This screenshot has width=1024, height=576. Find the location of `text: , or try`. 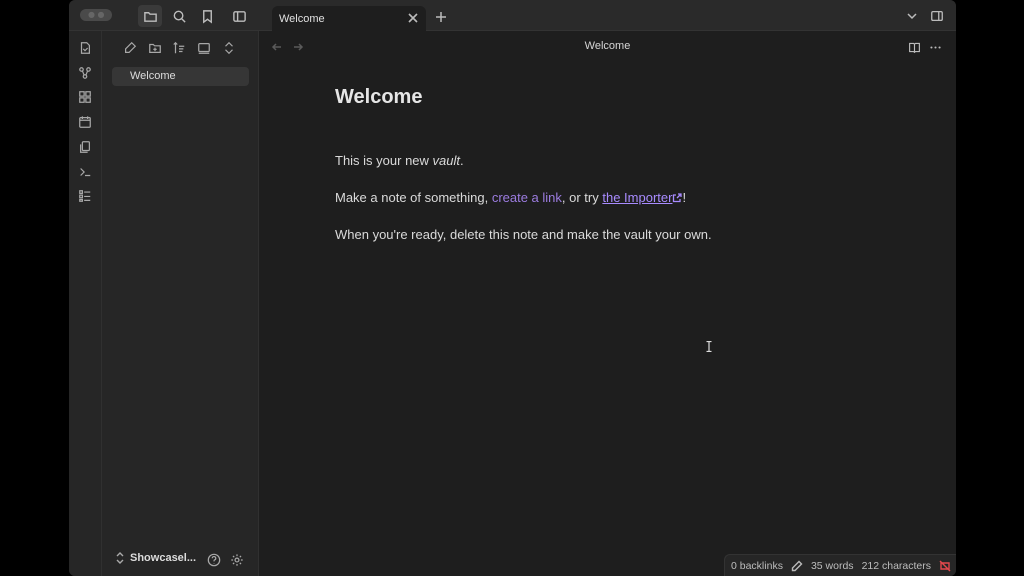

text: , or try is located at coordinates (582, 197).